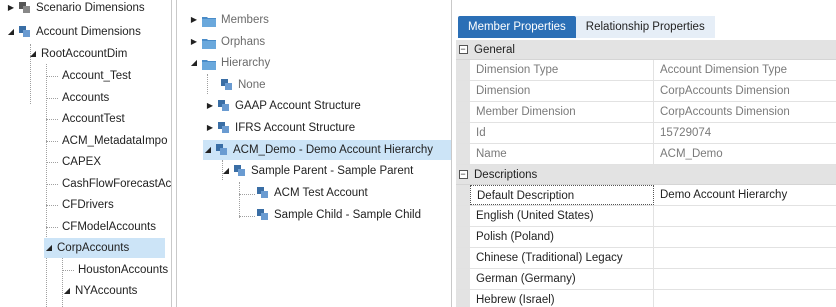 This screenshot has width=836, height=307. Describe the element at coordinates (283, 106) in the screenshot. I see `tree-node-gaap: ▶ GAAP Account Structure` at that location.